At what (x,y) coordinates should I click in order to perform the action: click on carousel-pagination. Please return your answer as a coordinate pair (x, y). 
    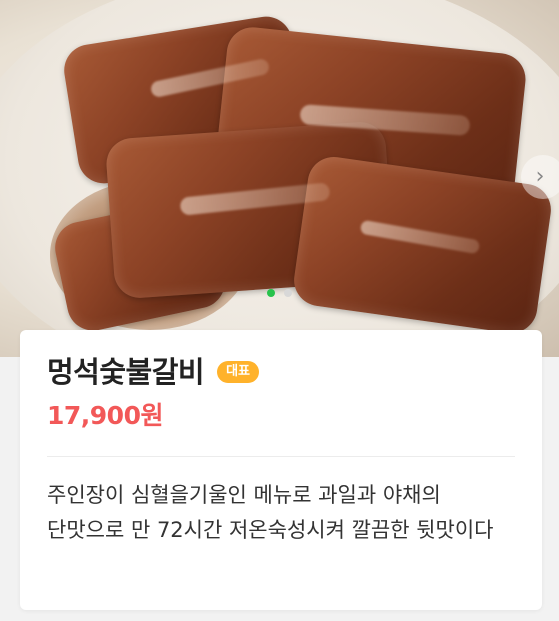
    Looking at the image, I should click on (279, 293).